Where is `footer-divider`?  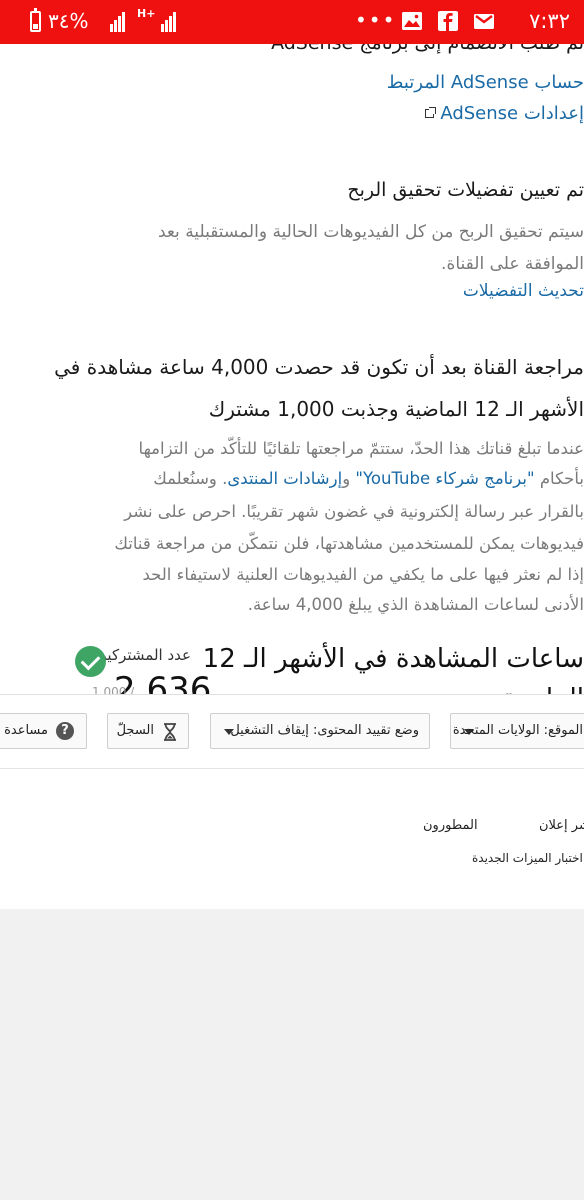
footer-divider is located at coordinates (292, 768).